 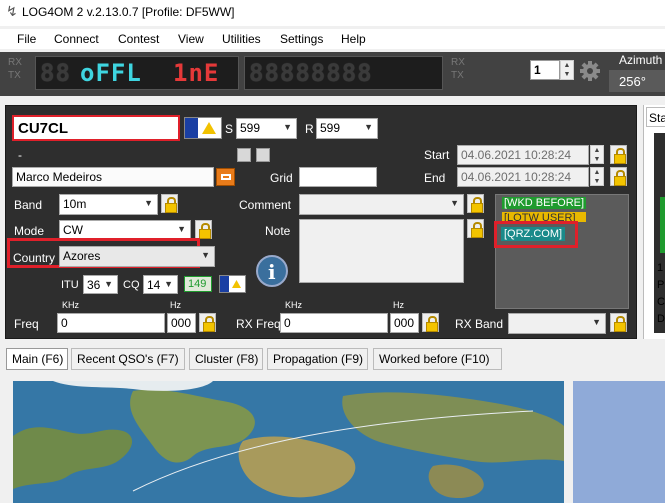 What do you see at coordinates (15, 69) in the screenshot?
I see `rx-tx-indicator-left: RX TX` at bounding box center [15, 69].